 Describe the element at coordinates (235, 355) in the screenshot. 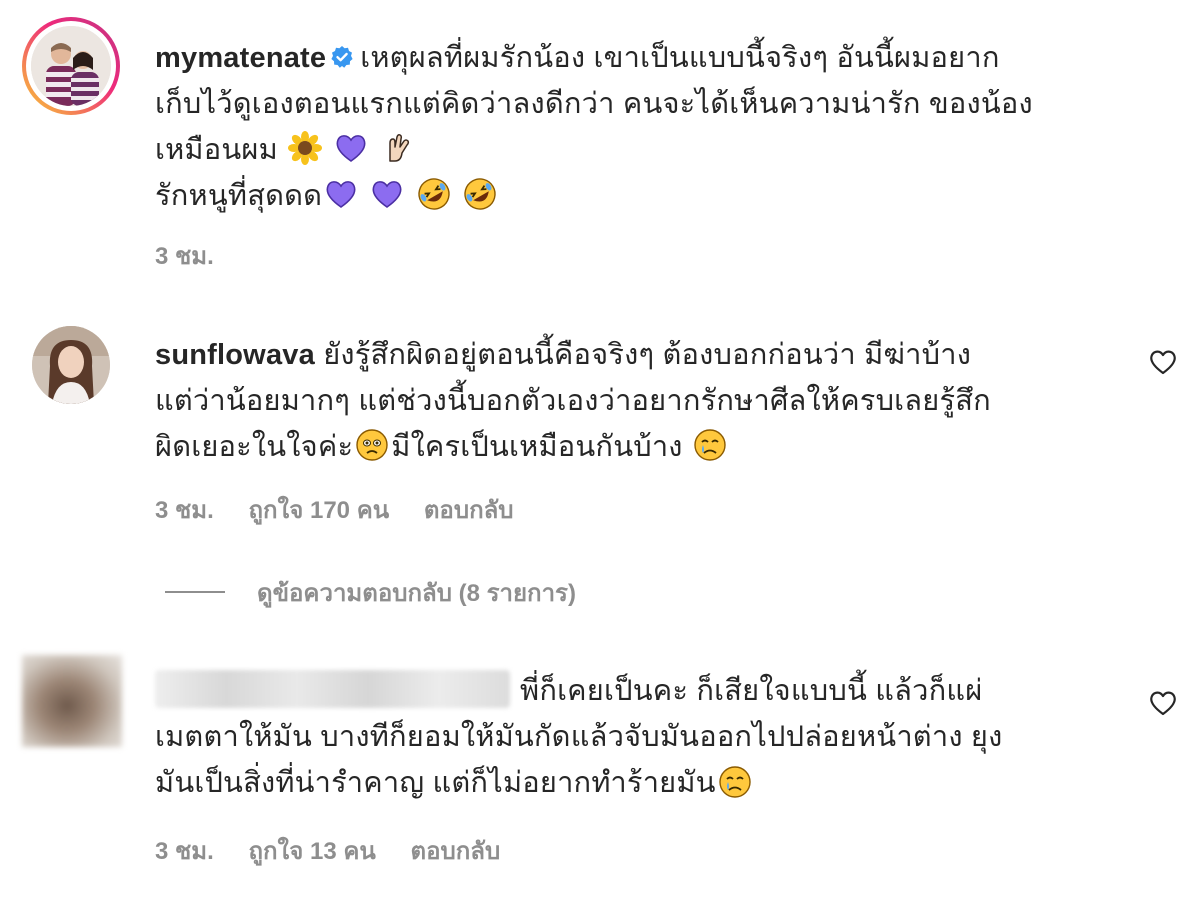

I see `username-link: sunflowava` at that location.